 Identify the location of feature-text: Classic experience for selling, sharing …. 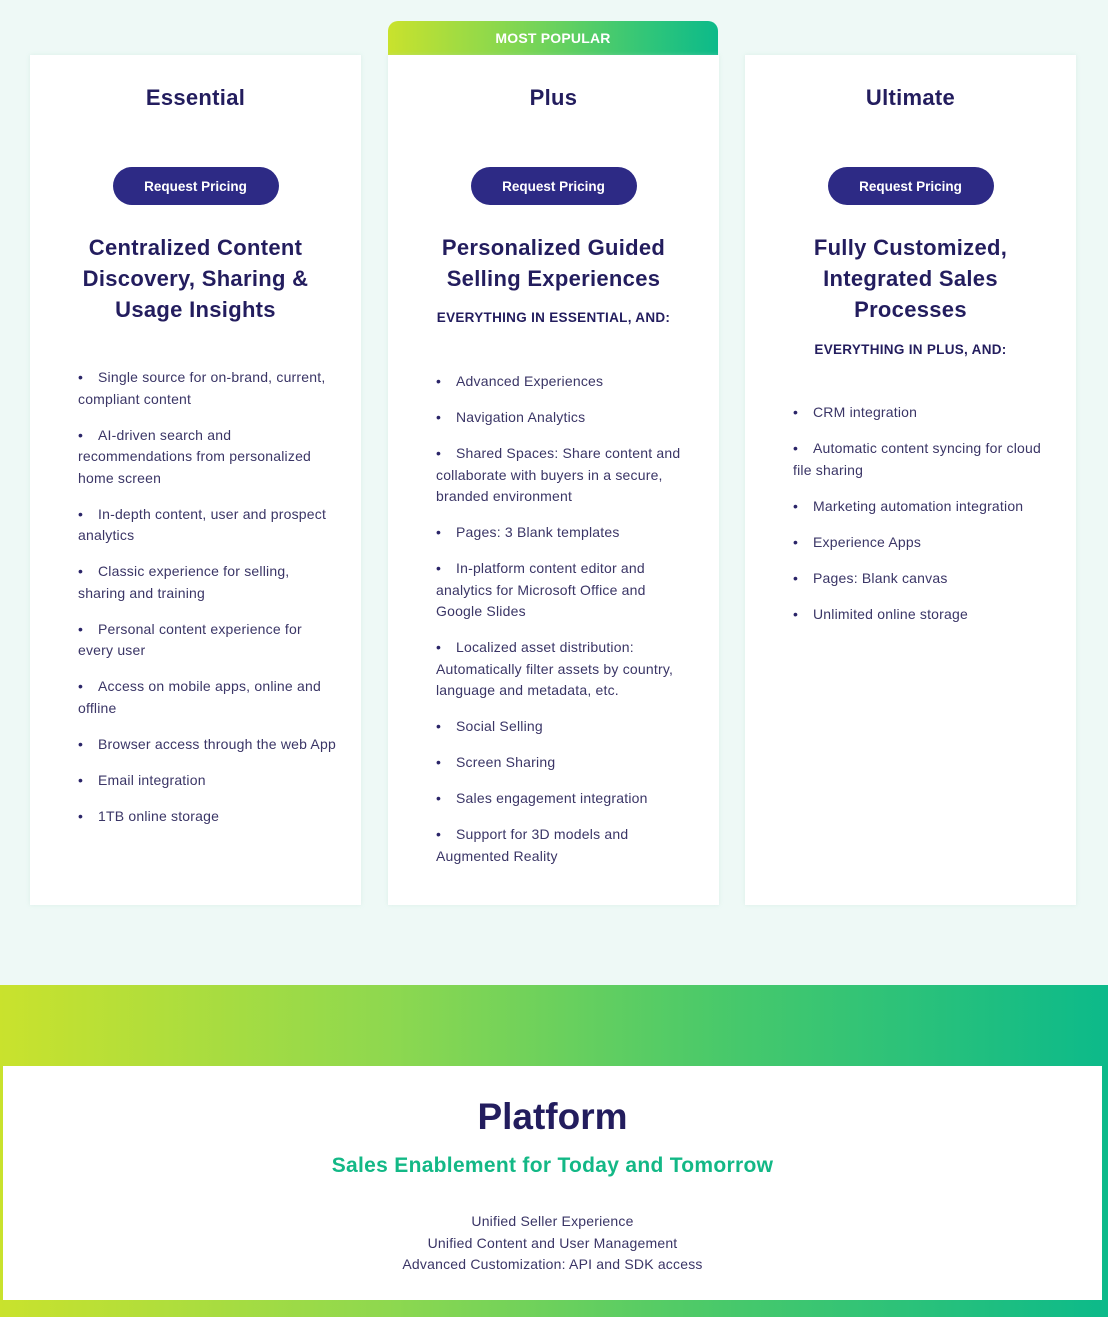
(184, 582).